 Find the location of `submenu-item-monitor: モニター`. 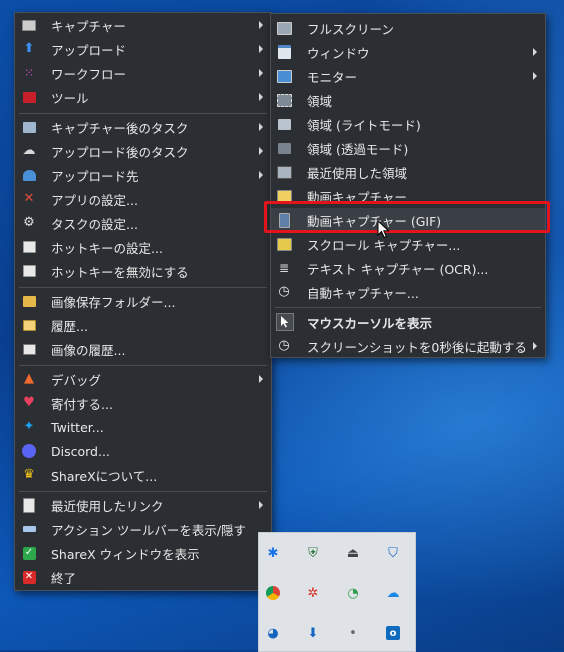

submenu-item-monitor: モニター is located at coordinates (408, 76).